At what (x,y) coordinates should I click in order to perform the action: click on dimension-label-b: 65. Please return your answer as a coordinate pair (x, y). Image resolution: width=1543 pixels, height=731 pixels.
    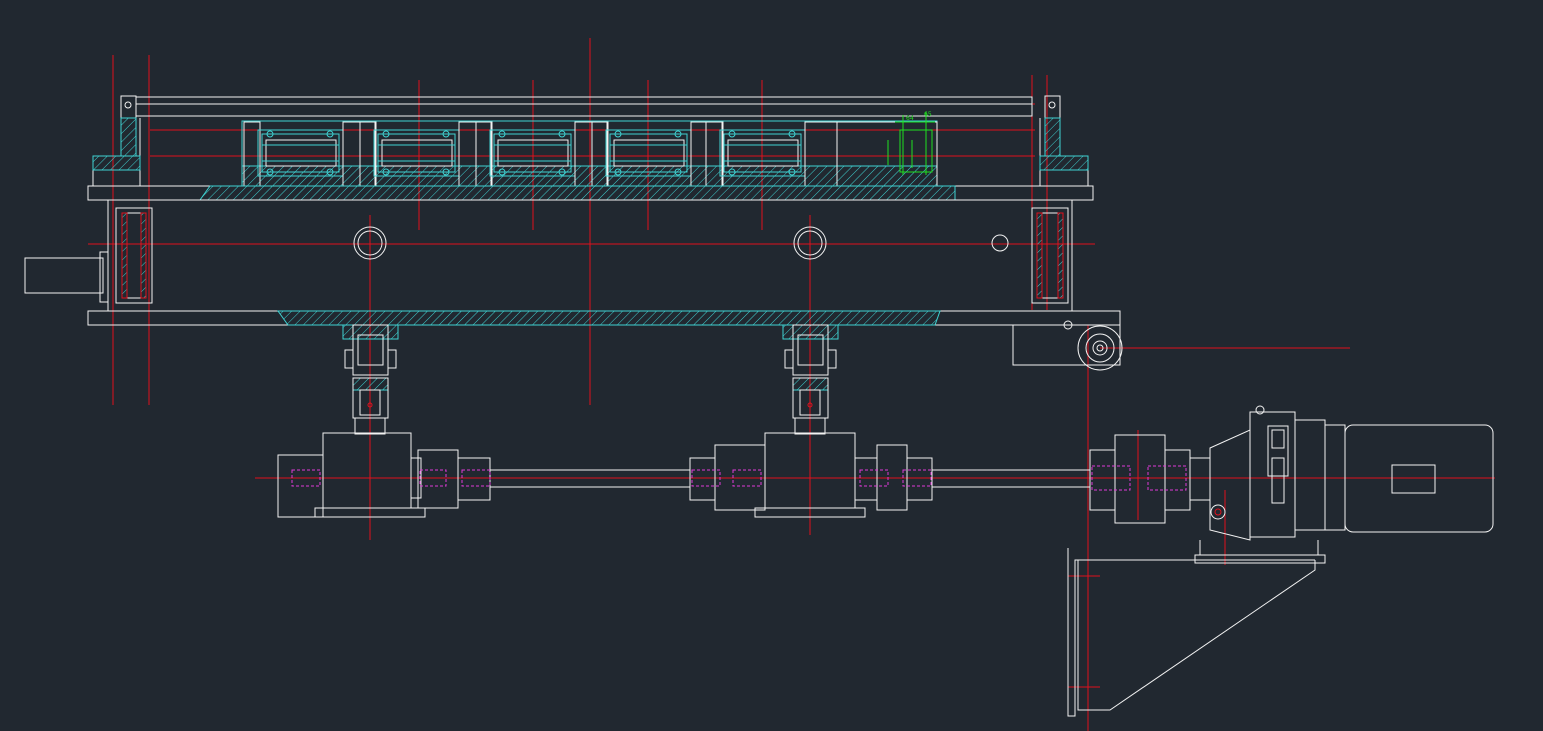
    Looking at the image, I should click on (928, 114).